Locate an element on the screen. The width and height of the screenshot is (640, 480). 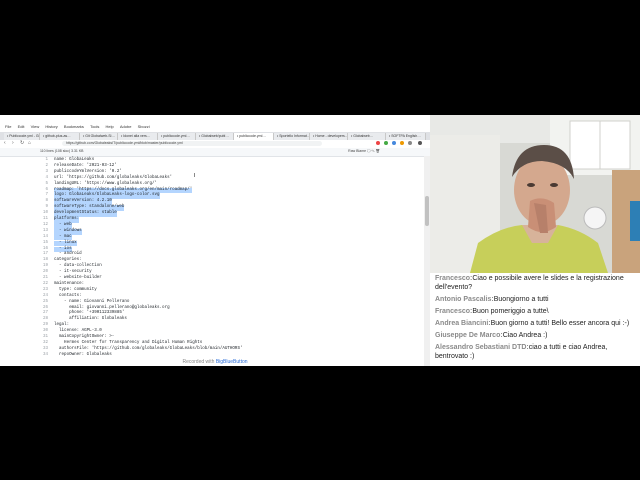
line-number: 34 is located at coordinates (44, 356).